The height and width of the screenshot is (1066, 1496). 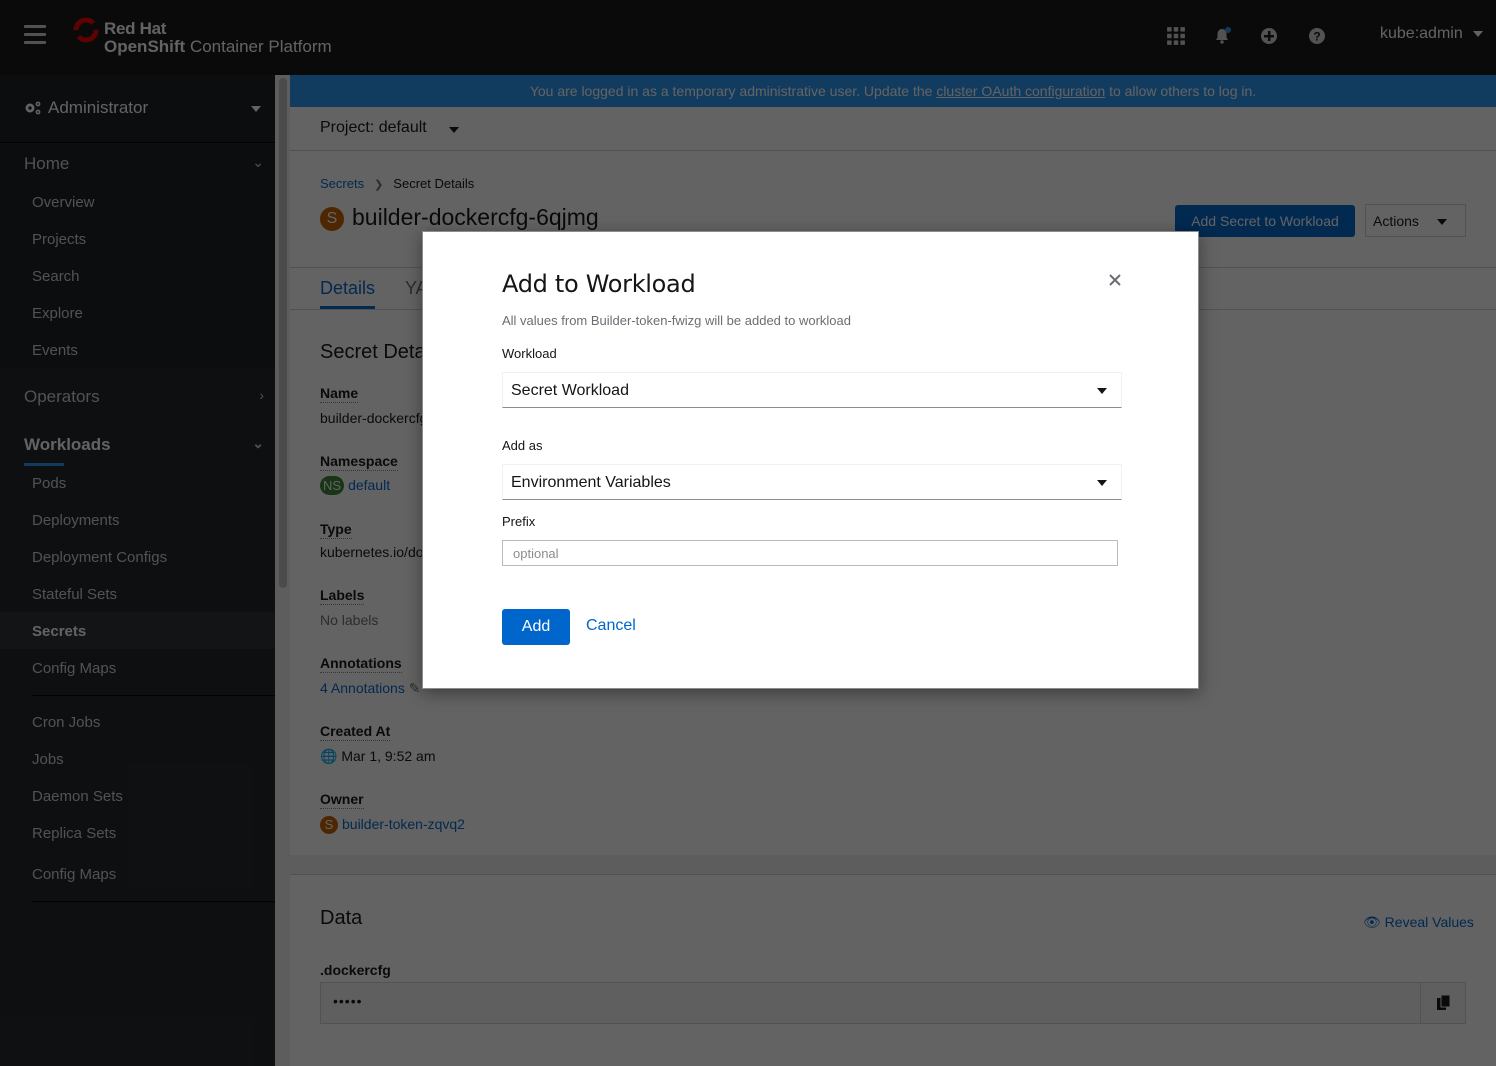 What do you see at coordinates (519, 521) in the screenshot?
I see `prefix-label: Prefix` at bounding box center [519, 521].